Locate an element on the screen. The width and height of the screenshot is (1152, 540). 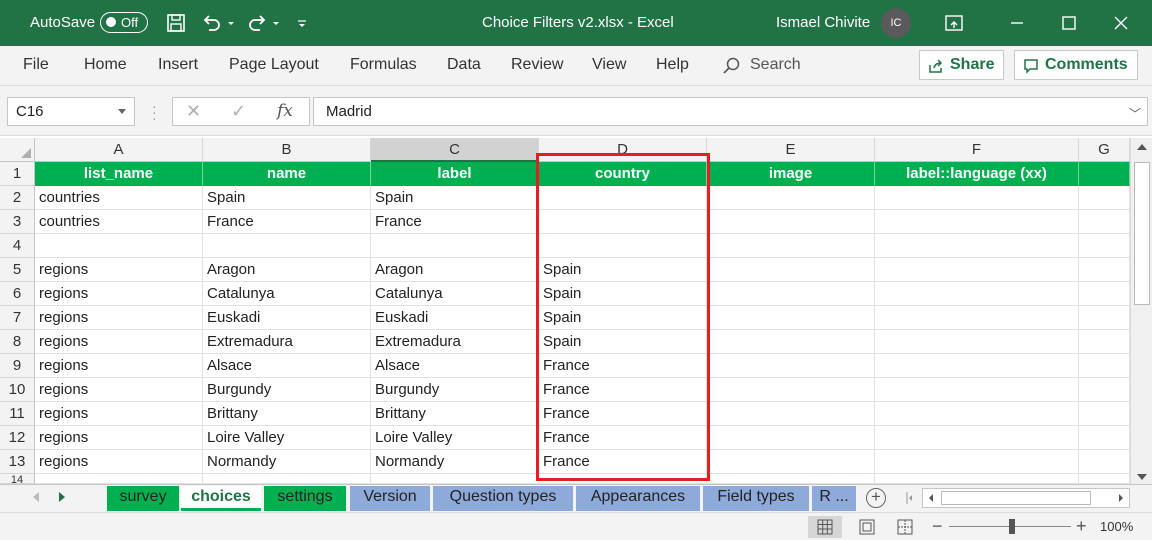
row-header: 7 is located at coordinates (17, 318).